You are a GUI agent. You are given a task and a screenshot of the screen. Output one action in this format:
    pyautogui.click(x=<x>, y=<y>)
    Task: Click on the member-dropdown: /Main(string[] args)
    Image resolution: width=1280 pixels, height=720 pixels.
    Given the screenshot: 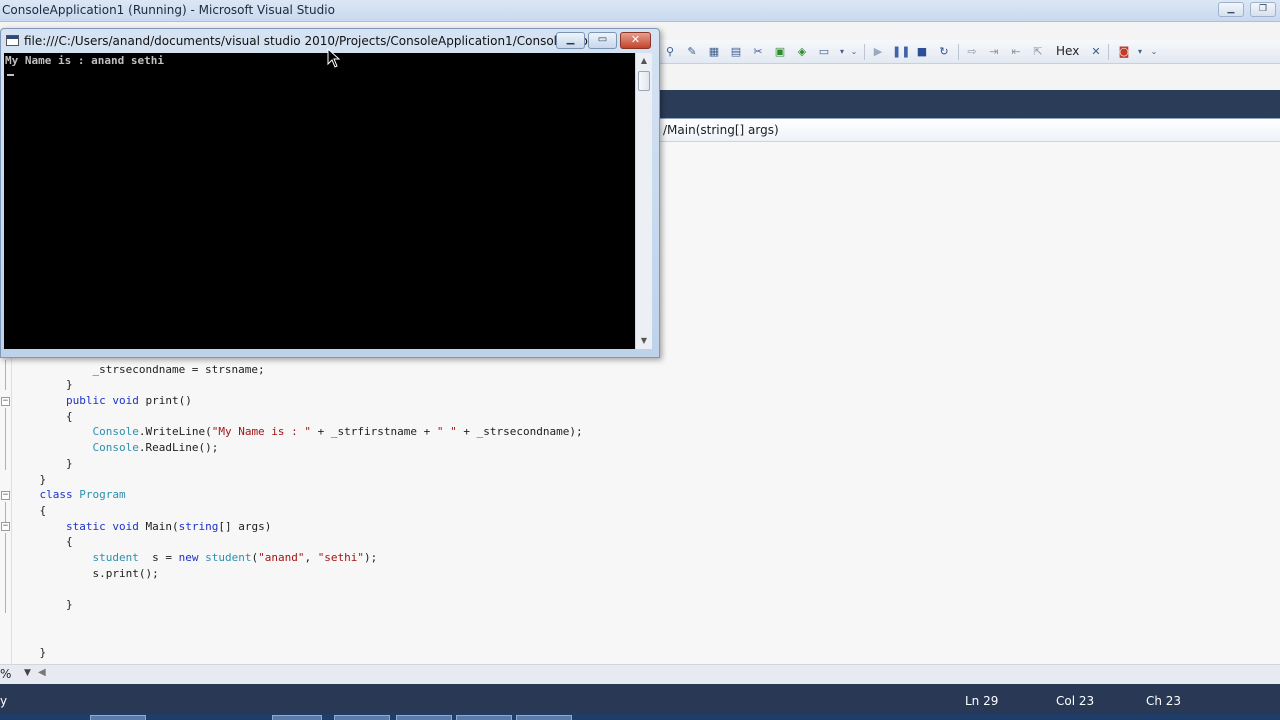 What is the action you would take?
    pyautogui.click(x=721, y=130)
    